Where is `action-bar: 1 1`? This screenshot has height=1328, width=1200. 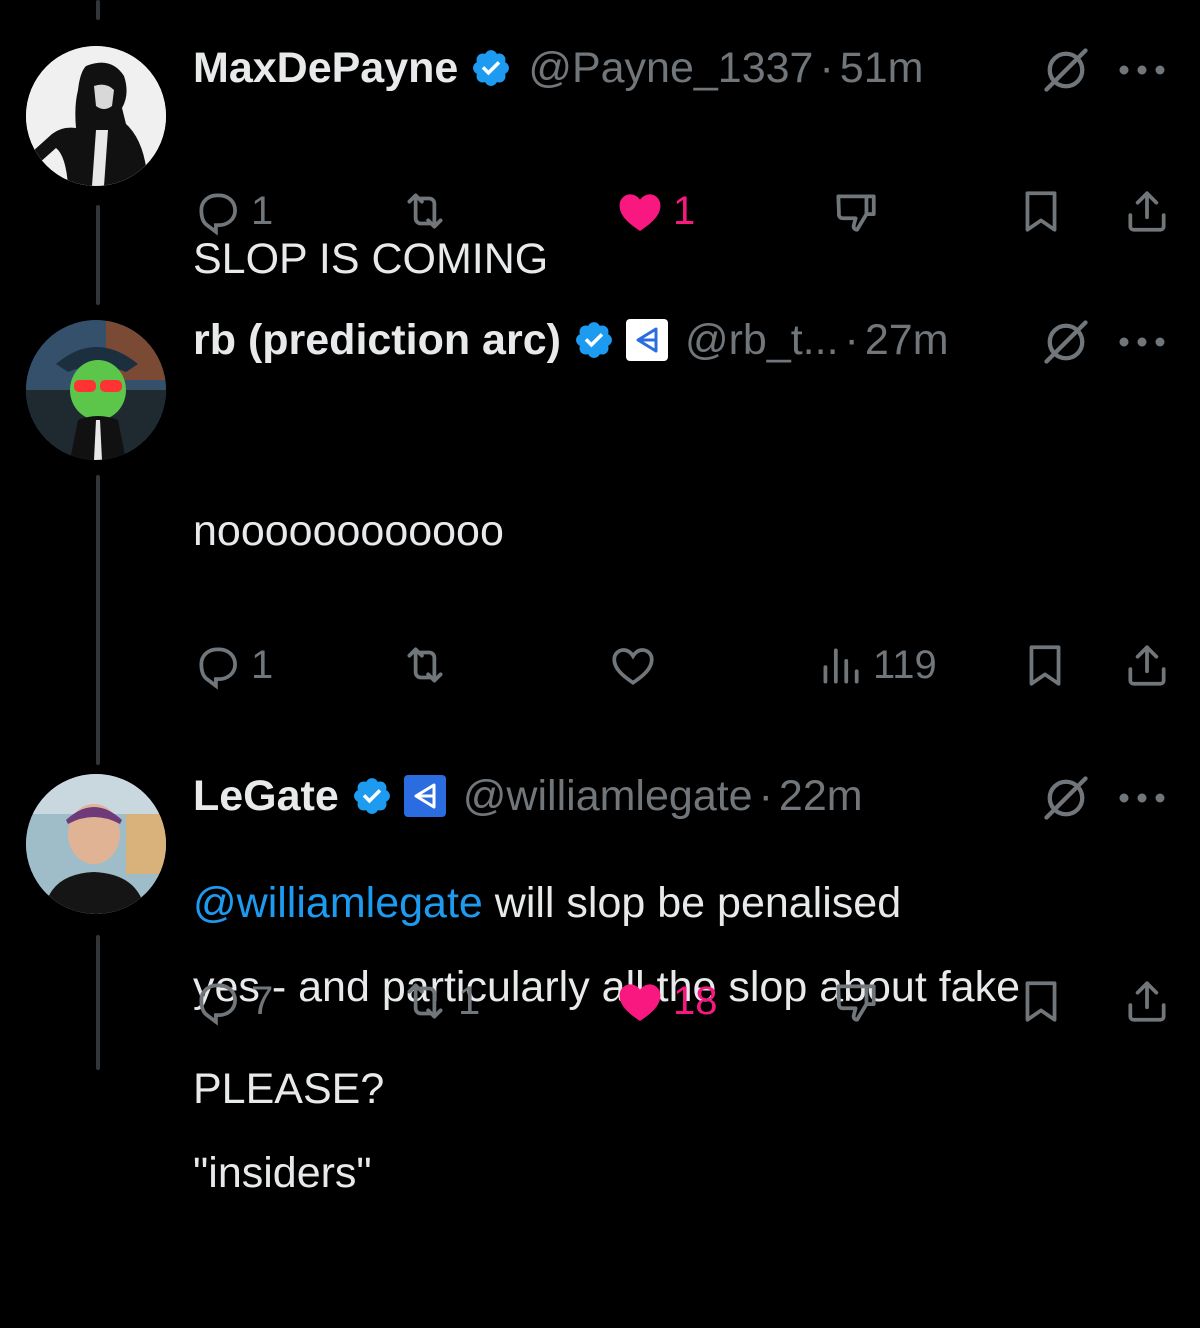
action-bar: 1 1 is located at coordinates (600, 216).